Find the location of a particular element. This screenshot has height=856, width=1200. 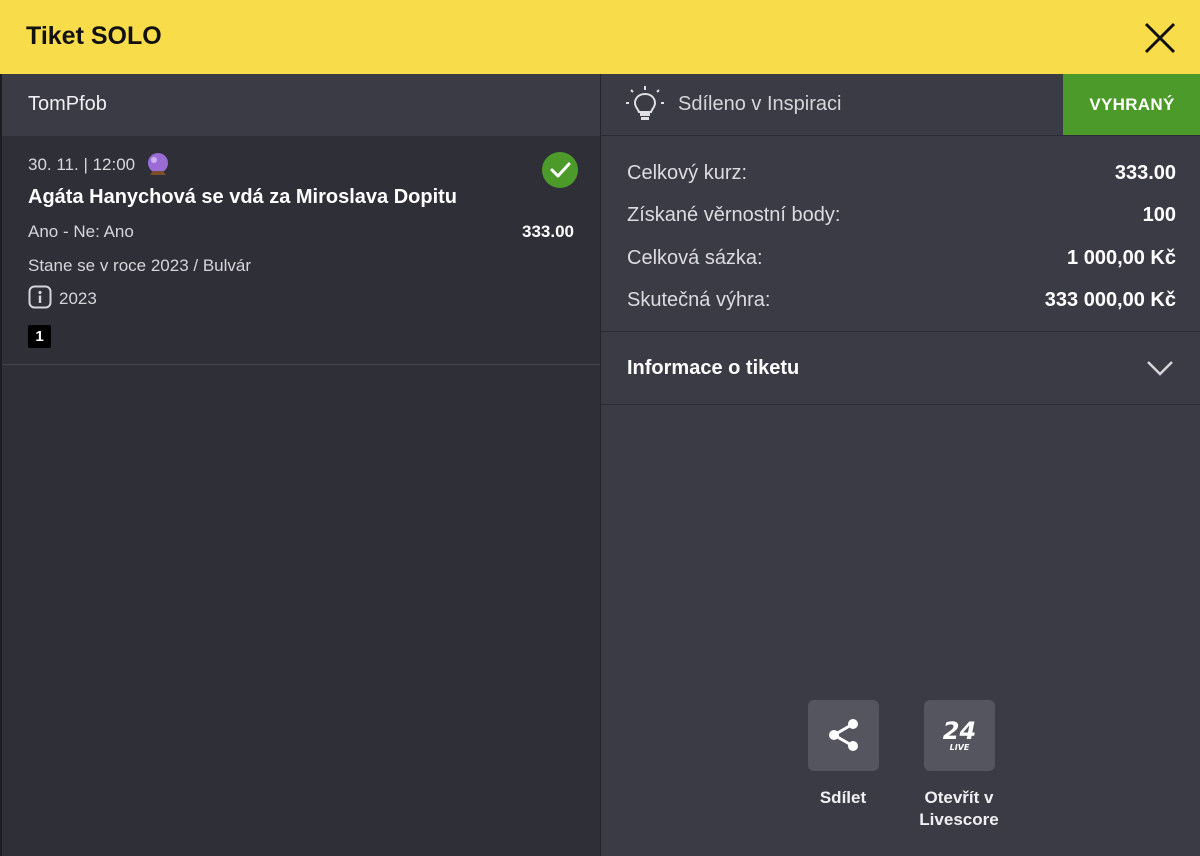

stat-label: Celková sázka: is located at coordinates (695, 258).